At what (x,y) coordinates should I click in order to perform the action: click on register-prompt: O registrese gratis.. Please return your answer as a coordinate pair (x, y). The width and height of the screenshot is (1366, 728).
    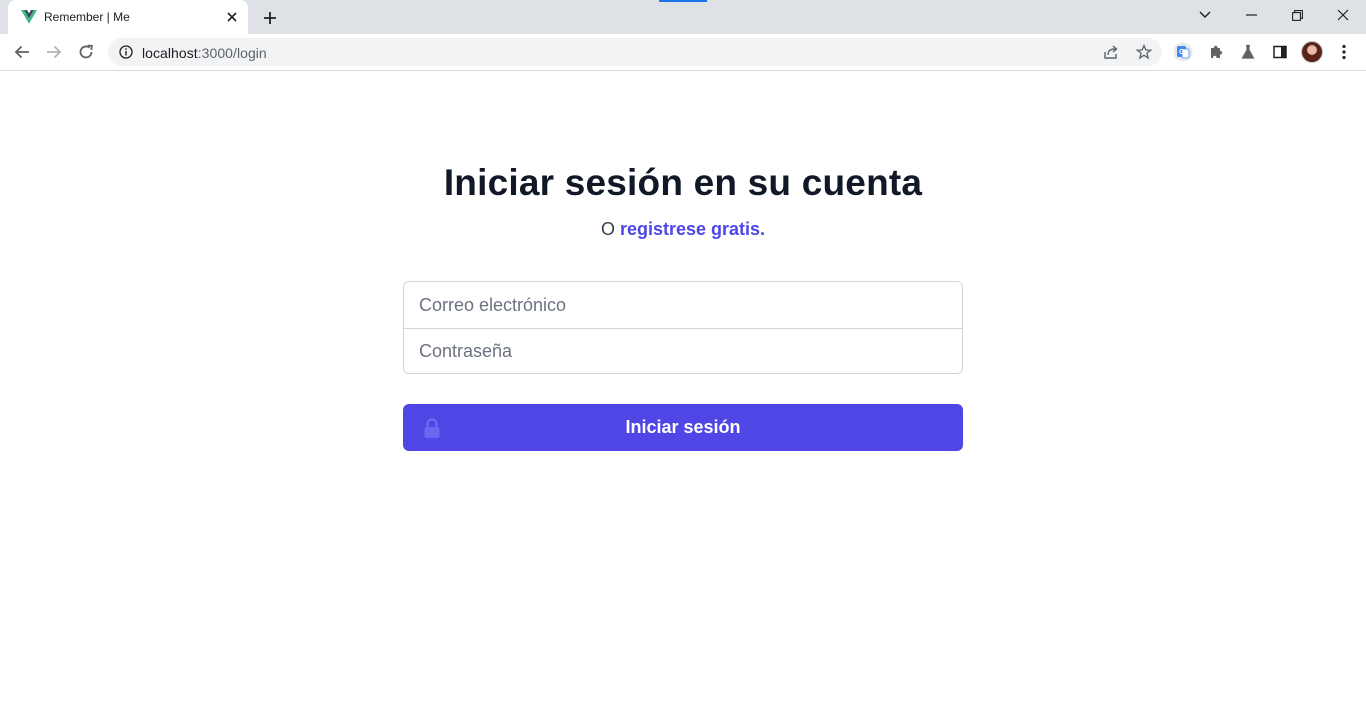
    Looking at the image, I should click on (683, 229).